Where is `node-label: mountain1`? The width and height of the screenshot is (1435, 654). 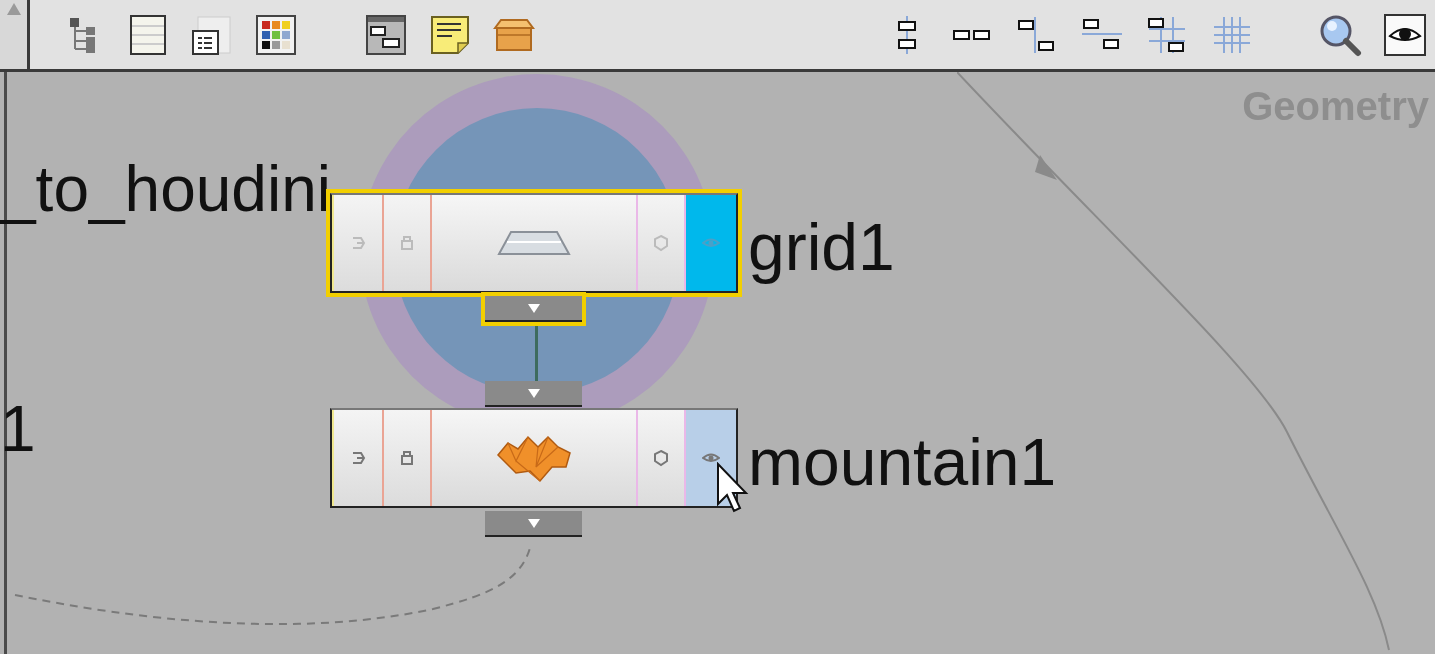 node-label: mountain1 is located at coordinates (902, 462).